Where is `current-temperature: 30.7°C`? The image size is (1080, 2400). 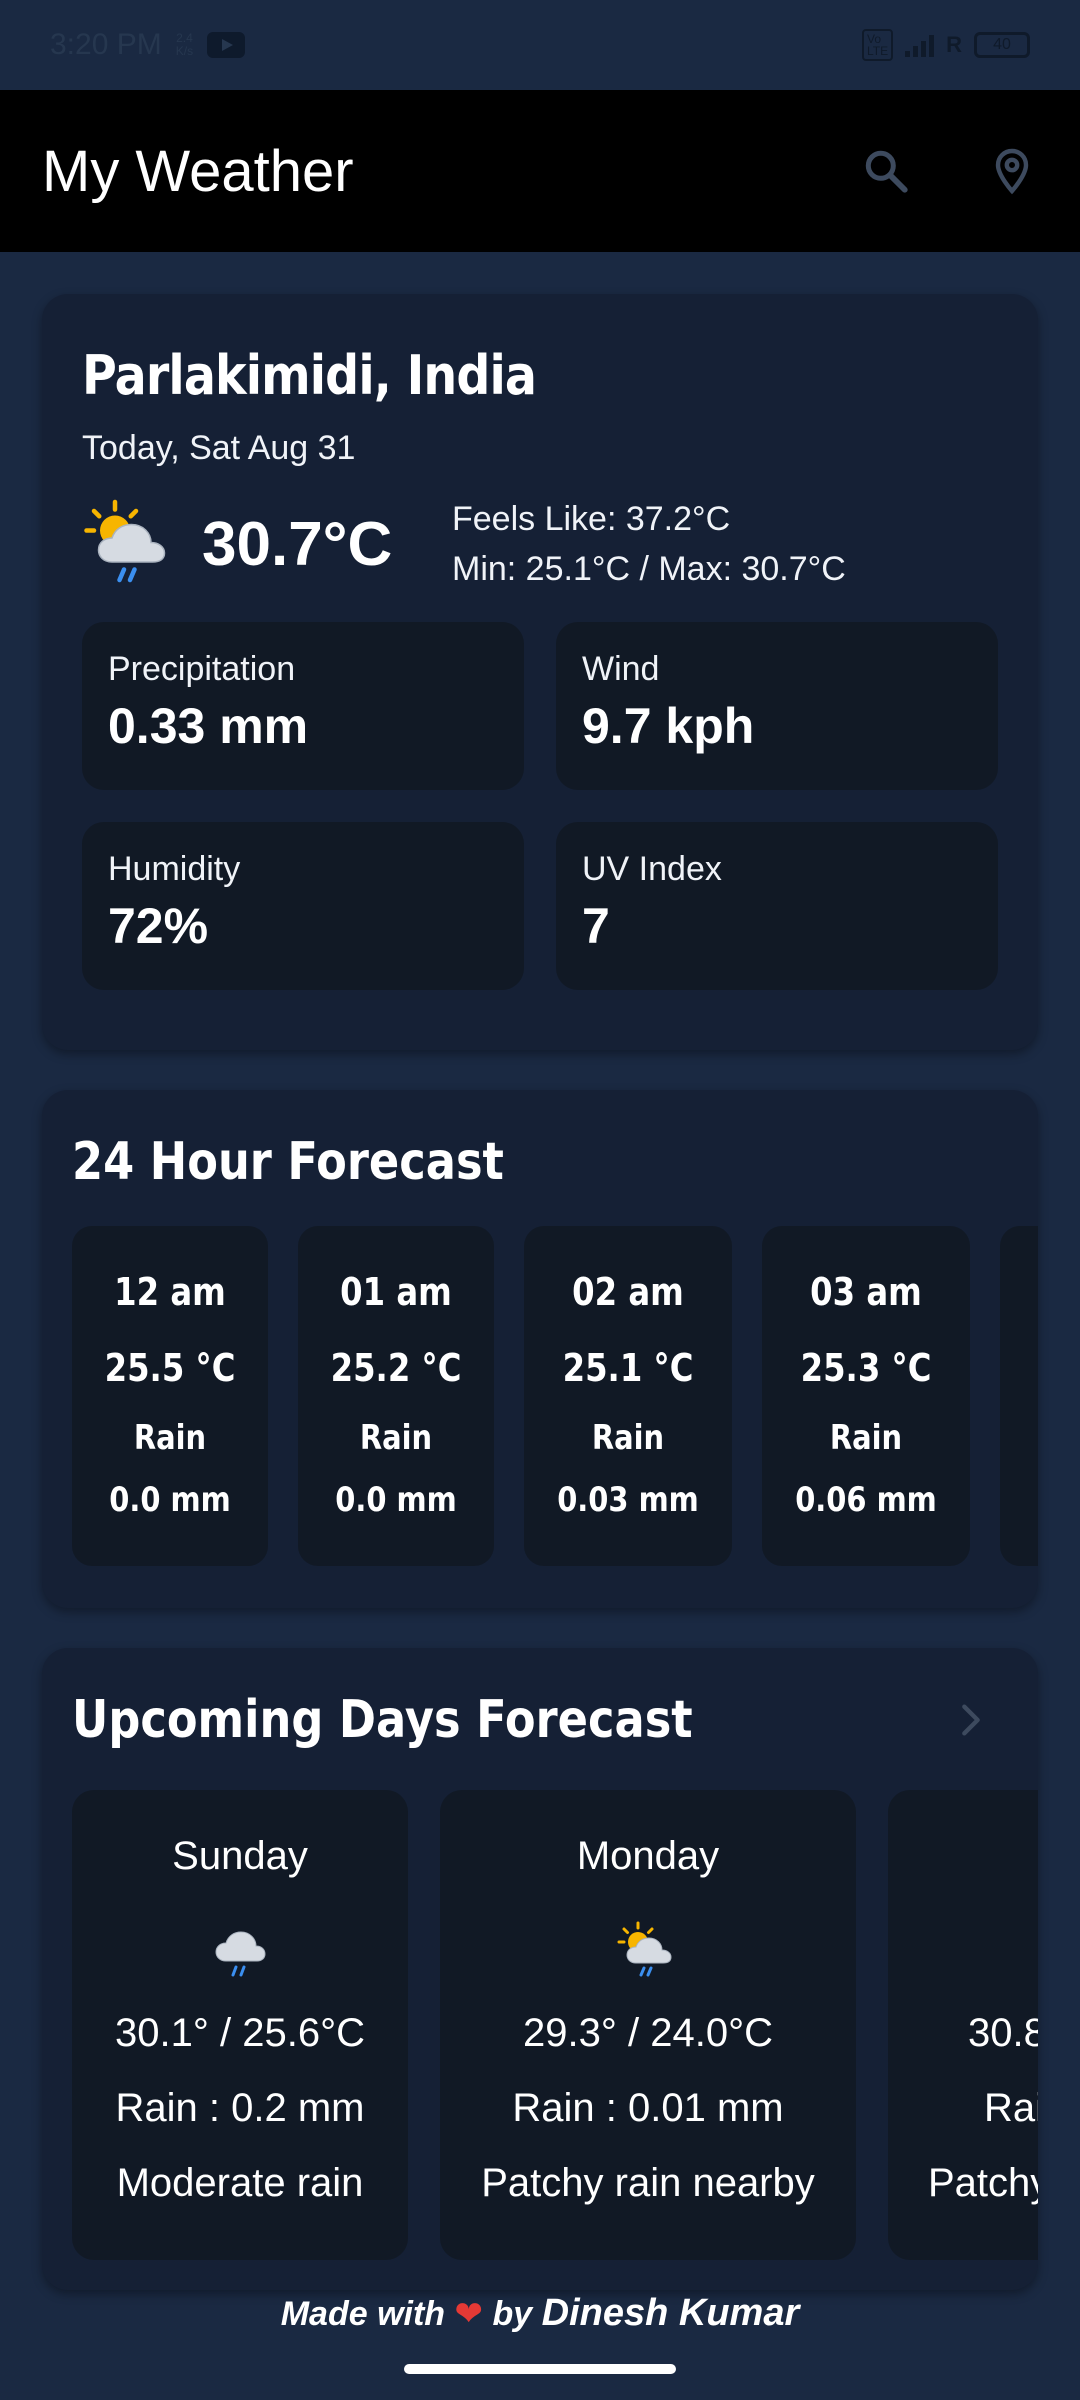
current-temperature: 30.7°C is located at coordinates (297, 544).